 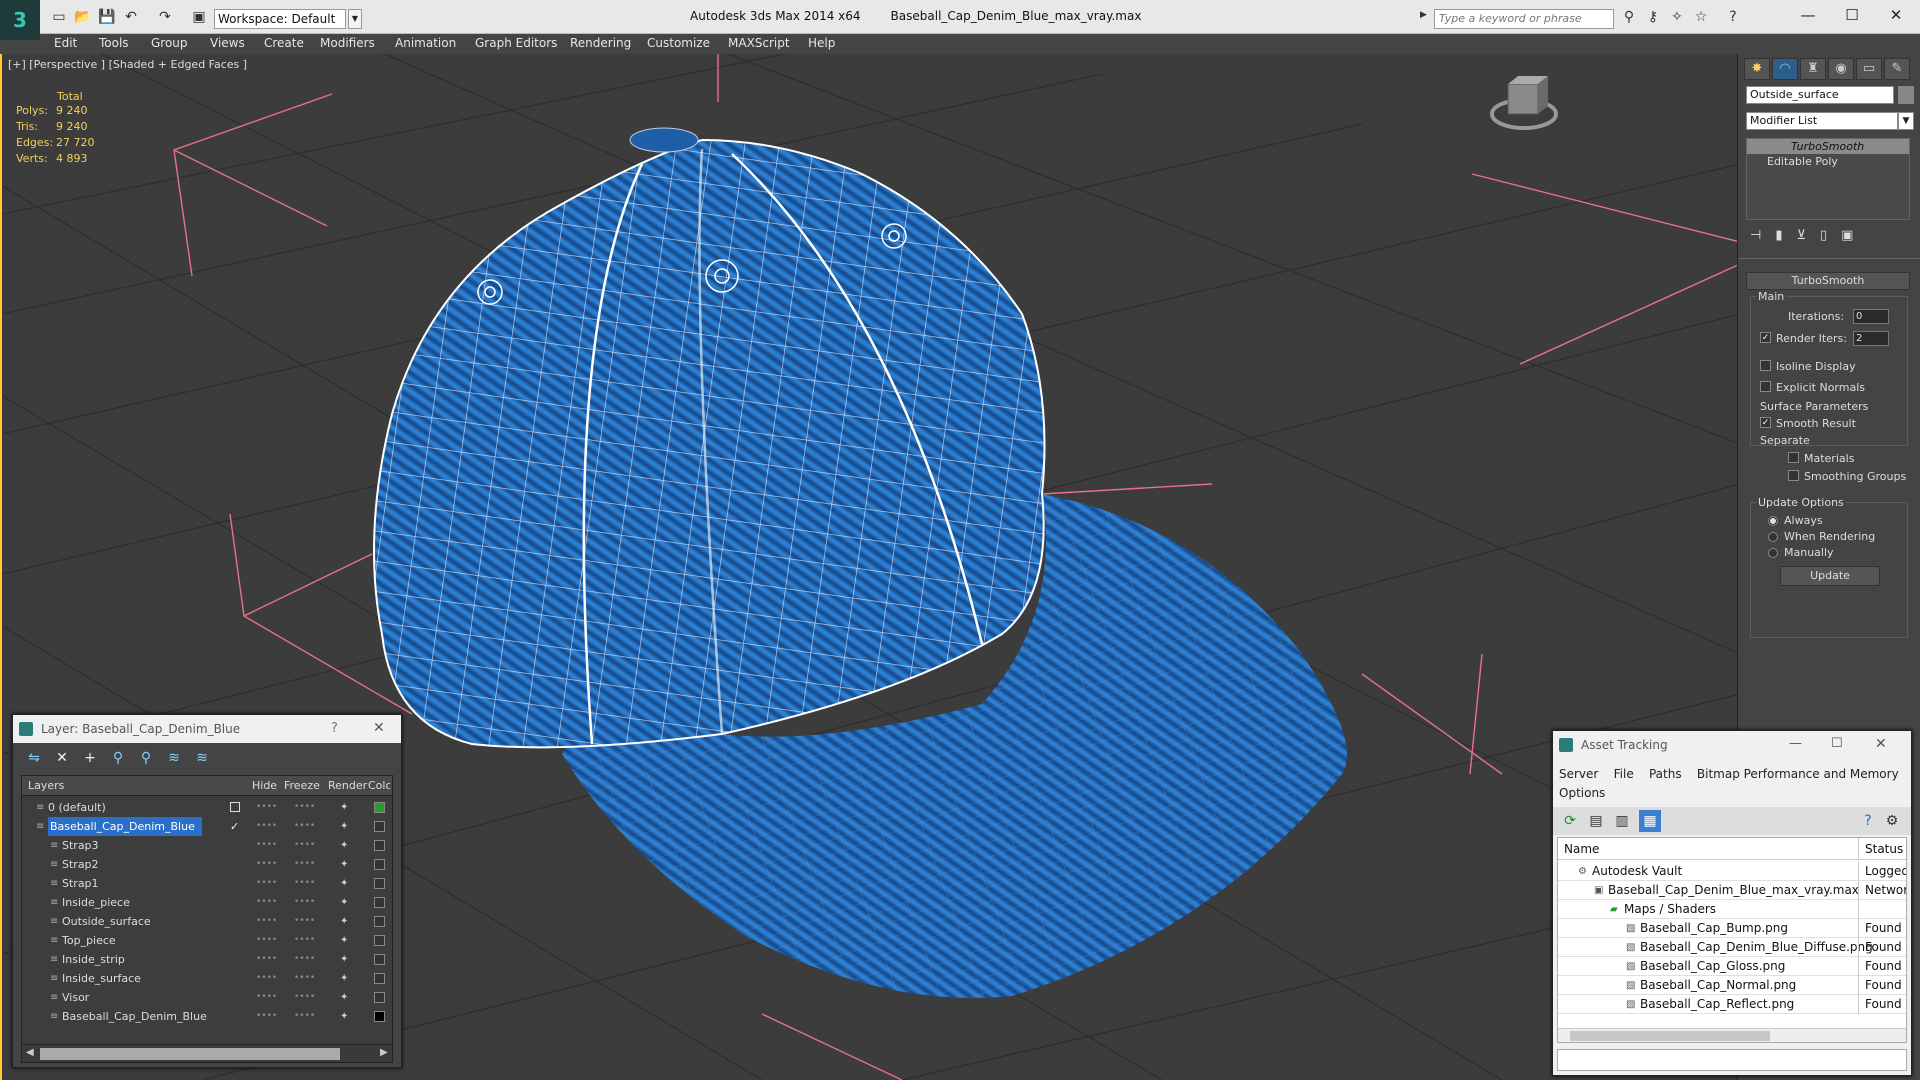 What do you see at coordinates (89, 940) in the screenshot?
I see `layer-name: Top_piece` at bounding box center [89, 940].